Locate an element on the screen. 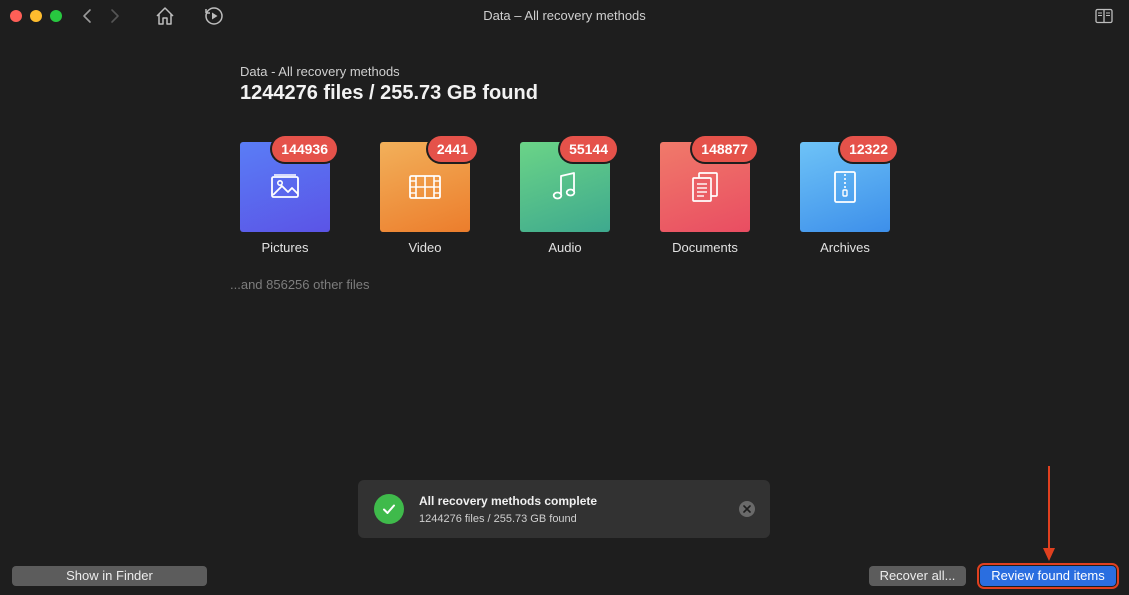 This screenshot has width=1129, height=595. category-video: 2441 Video is located at coordinates (428, 199).